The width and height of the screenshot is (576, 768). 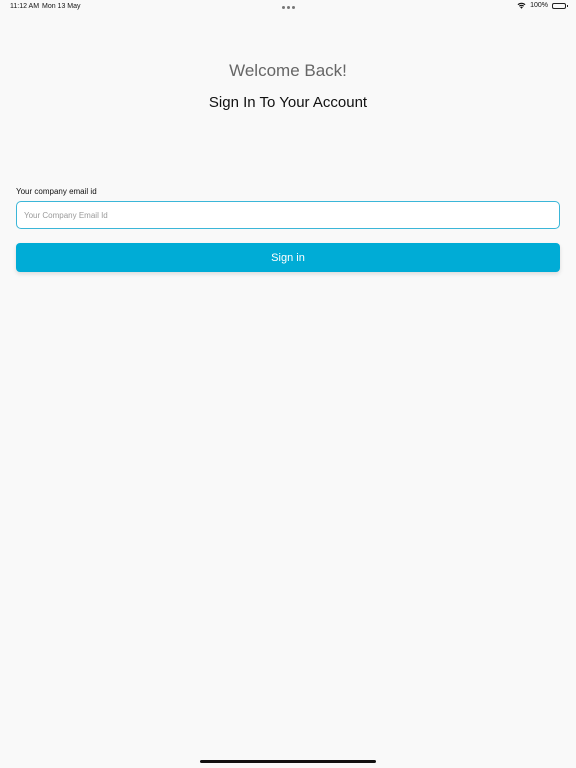 I want to click on status-time: 11:12 AM, so click(x=25, y=6).